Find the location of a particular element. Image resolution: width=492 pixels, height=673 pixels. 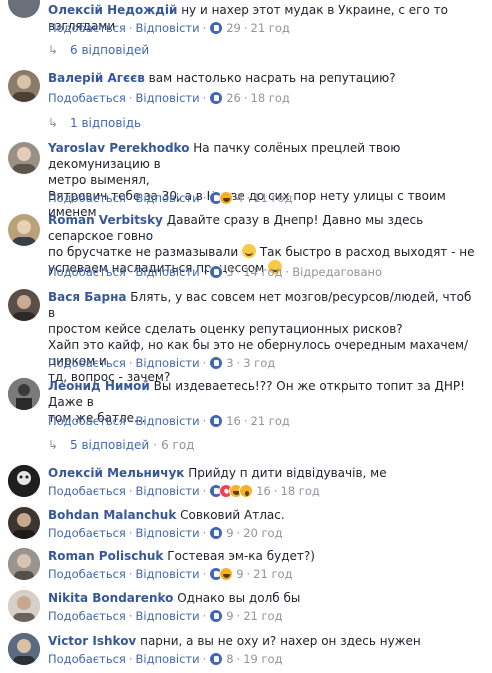

reaction-count: 3 is located at coordinates (230, 363).